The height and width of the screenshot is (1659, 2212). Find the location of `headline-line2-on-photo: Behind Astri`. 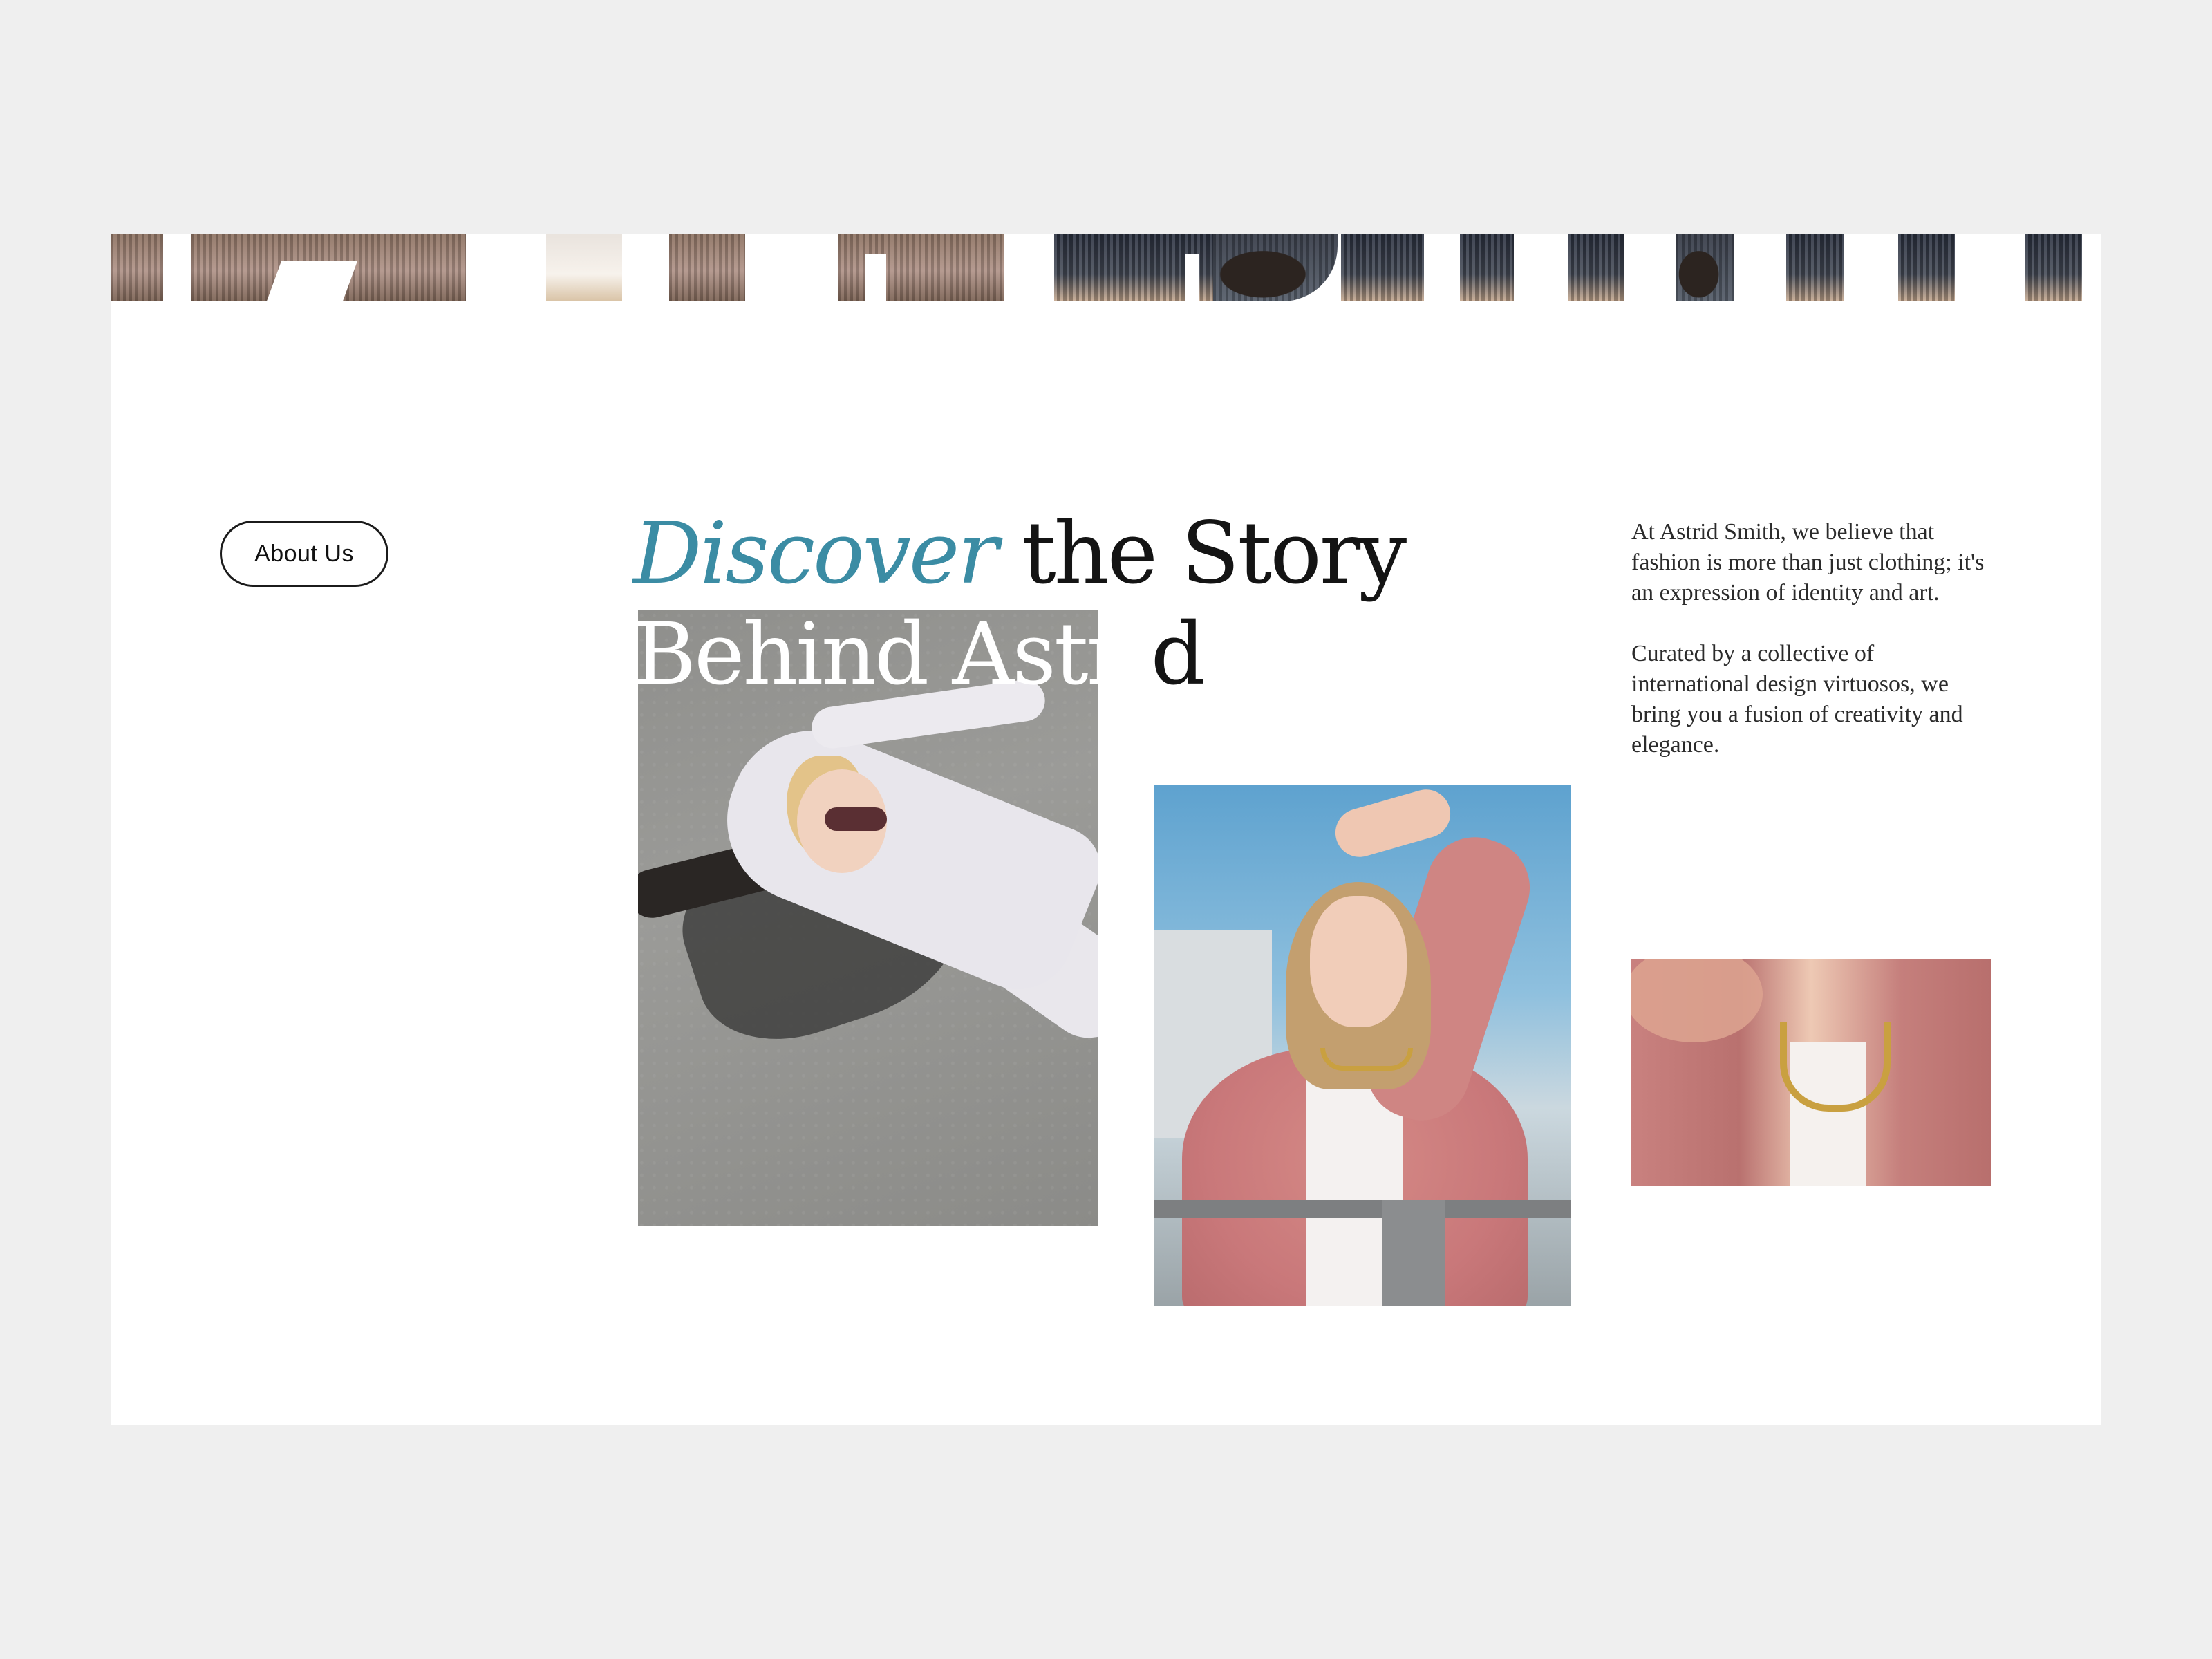

headline-line2-on-photo: Behind Astri is located at coordinates (893, 654).